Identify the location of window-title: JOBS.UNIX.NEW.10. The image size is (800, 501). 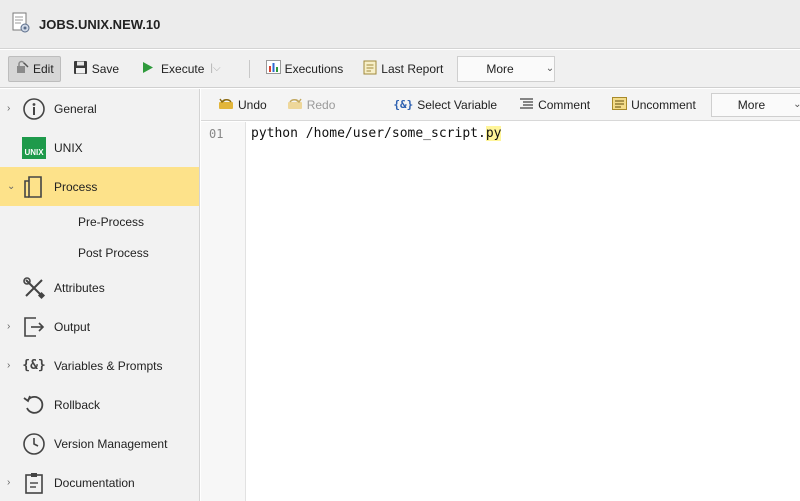
(100, 24).